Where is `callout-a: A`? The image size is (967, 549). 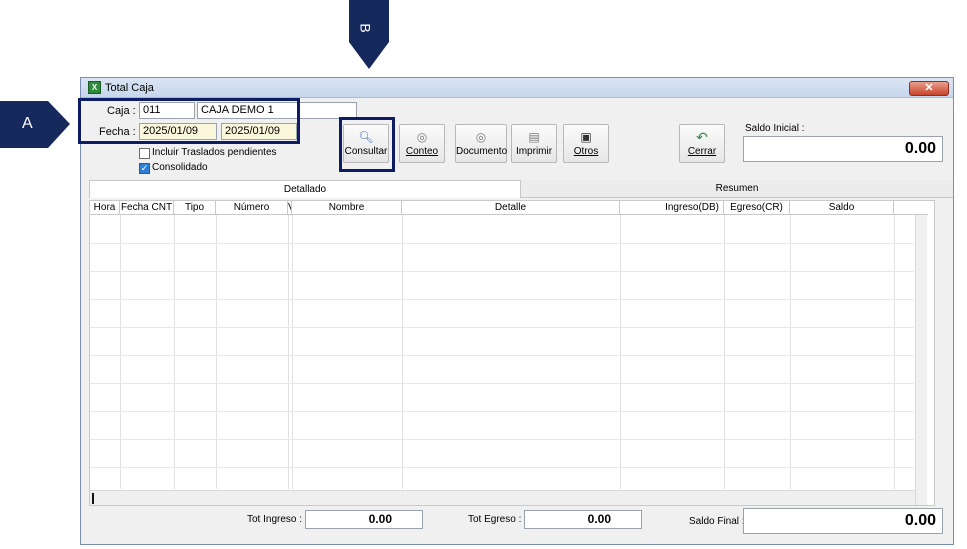
callout-a: A is located at coordinates (35, 124).